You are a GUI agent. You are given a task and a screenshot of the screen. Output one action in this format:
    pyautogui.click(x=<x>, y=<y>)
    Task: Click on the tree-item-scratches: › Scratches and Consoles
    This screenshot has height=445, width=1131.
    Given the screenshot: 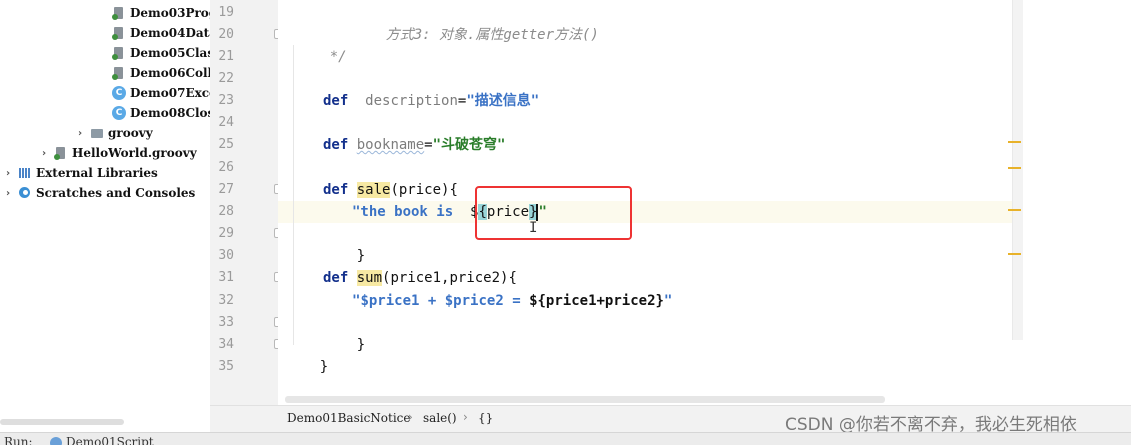 What is the action you would take?
    pyautogui.click(x=100, y=193)
    